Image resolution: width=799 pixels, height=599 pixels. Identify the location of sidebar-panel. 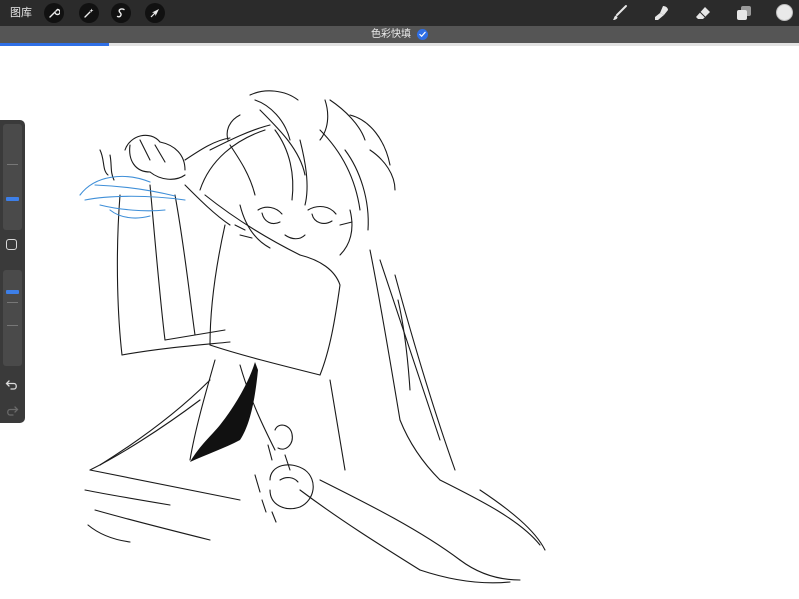
(12, 271).